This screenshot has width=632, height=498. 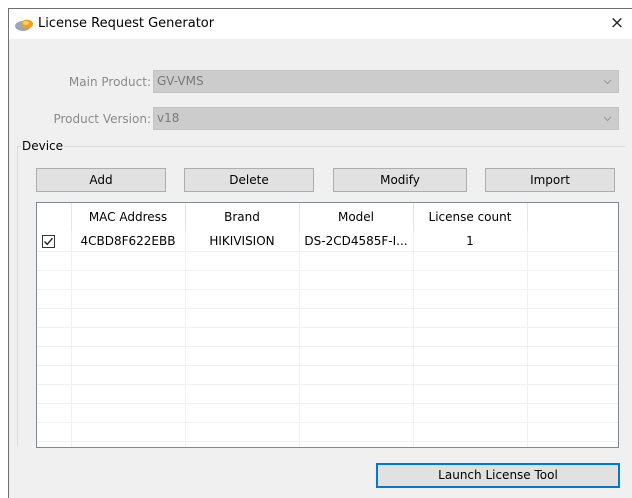 I want to click on close-icon: ×, so click(x=617, y=23).